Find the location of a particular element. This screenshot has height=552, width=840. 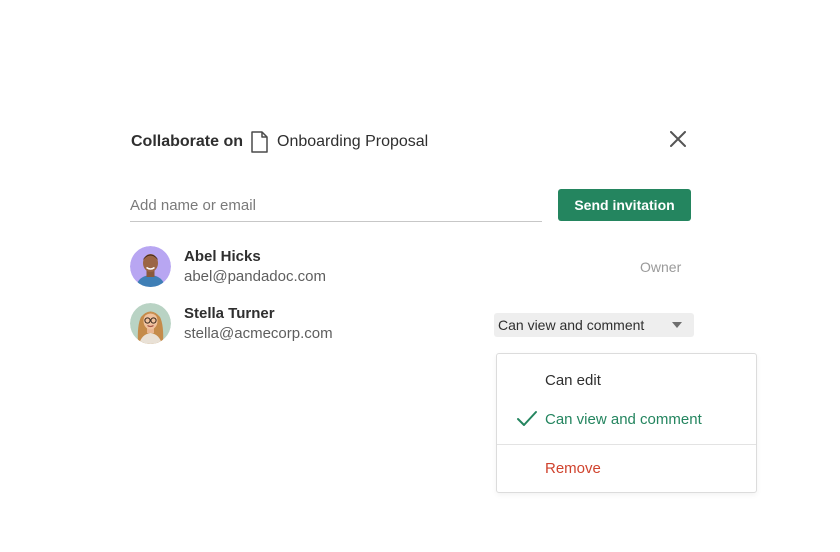

dialog-title-prefix: Collaborate on is located at coordinates (187, 141).